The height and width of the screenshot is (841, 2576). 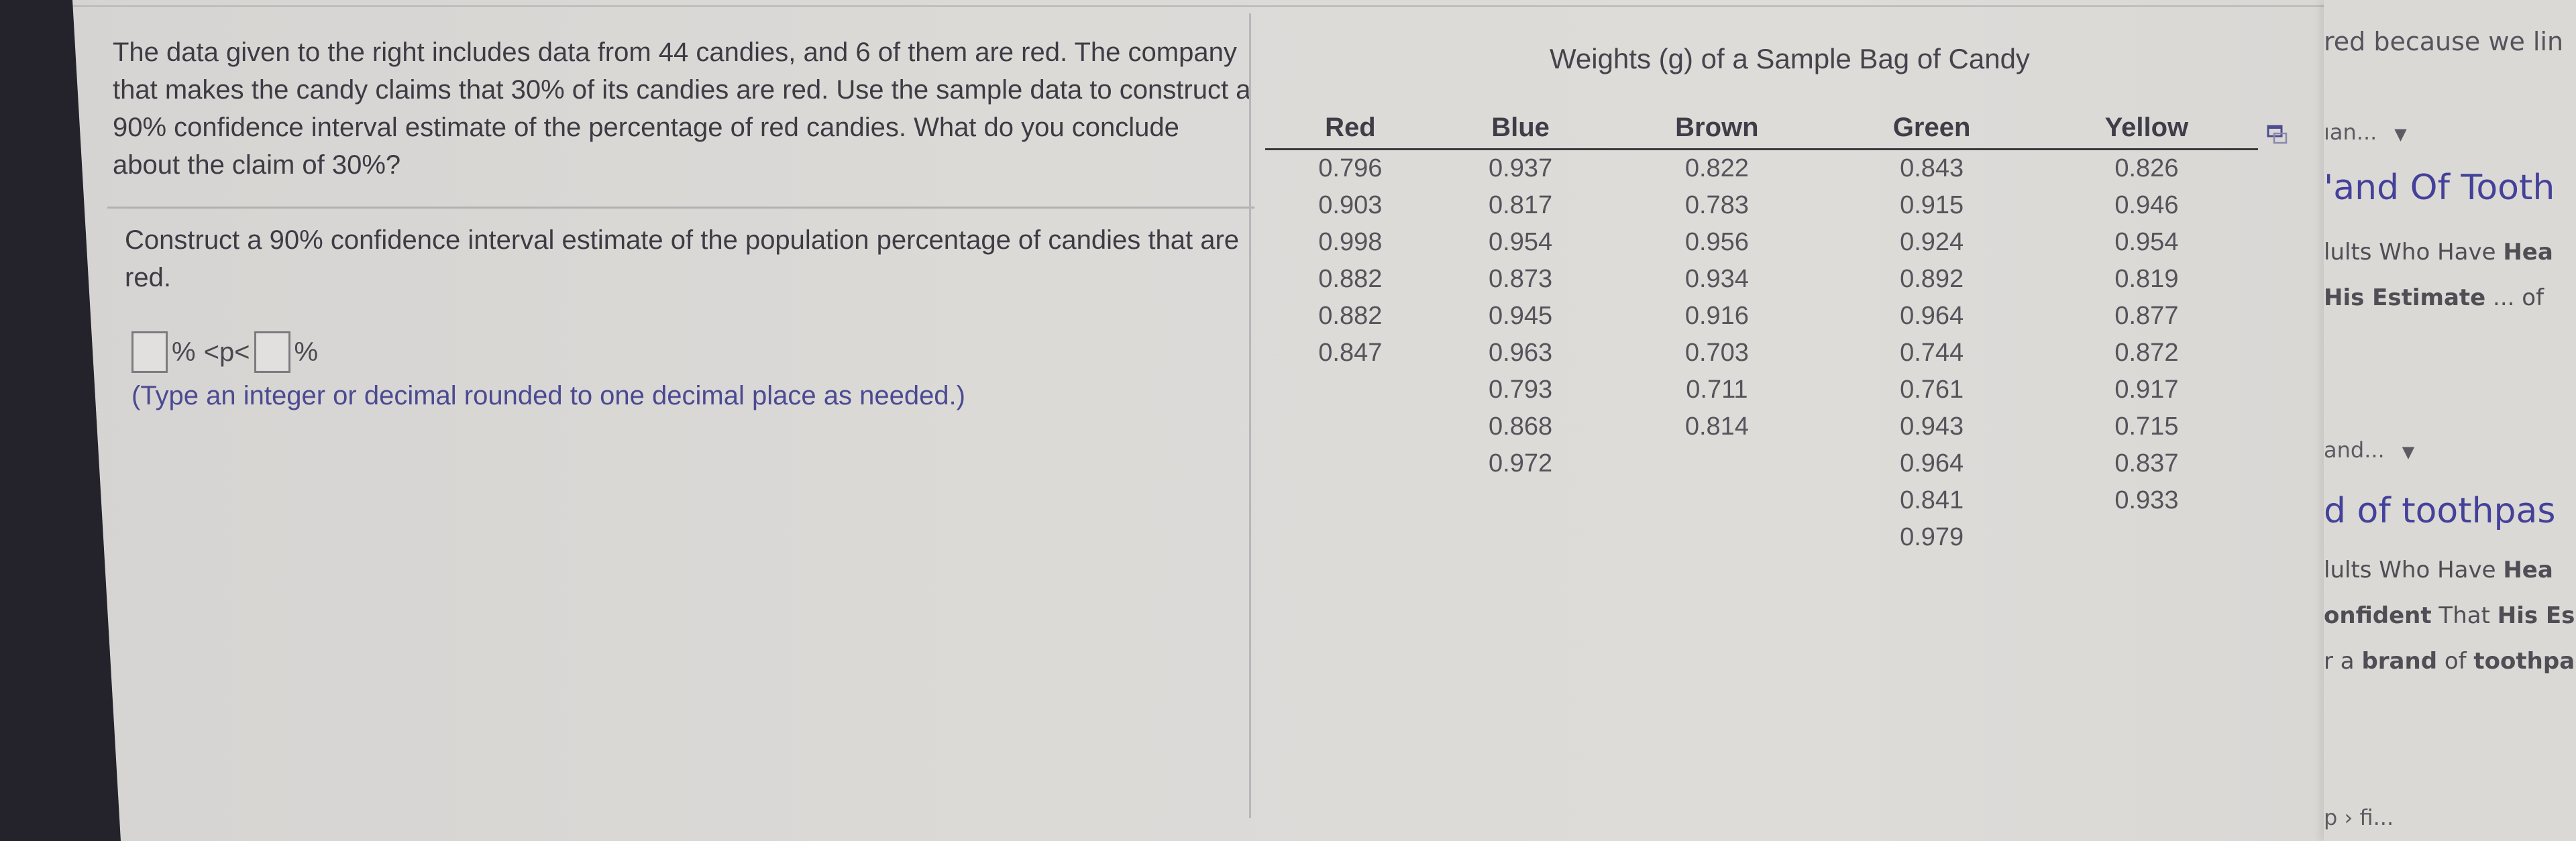 What do you see at coordinates (2146, 353) in the screenshot?
I see `cell-yellow: 0.872` at bounding box center [2146, 353].